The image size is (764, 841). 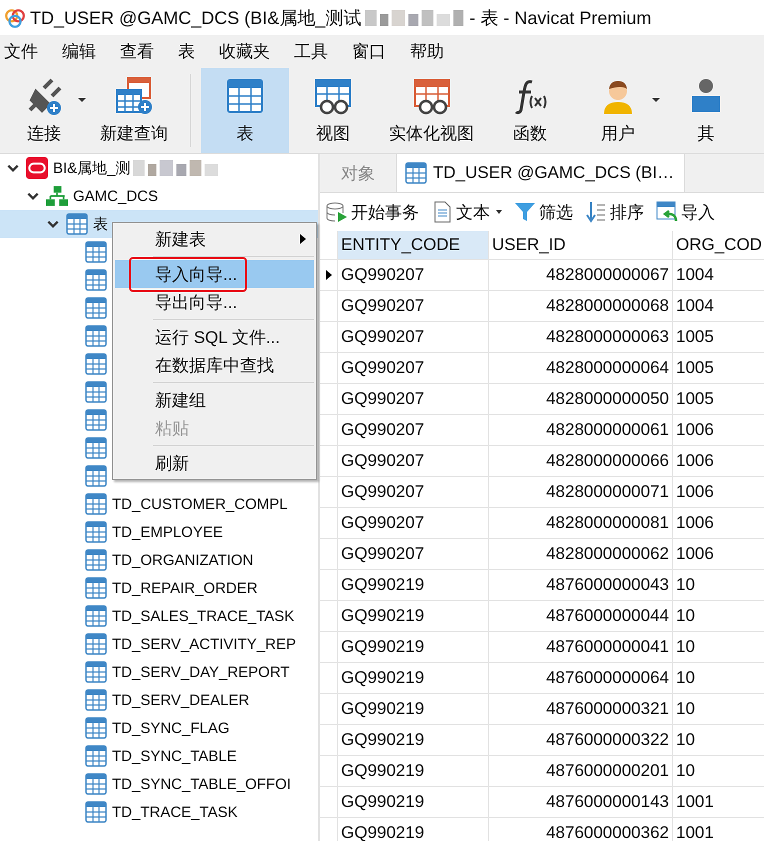 What do you see at coordinates (581, 585) in the screenshot?
I see `table-cell: 4876000000043` at bounding box center [581, 585].